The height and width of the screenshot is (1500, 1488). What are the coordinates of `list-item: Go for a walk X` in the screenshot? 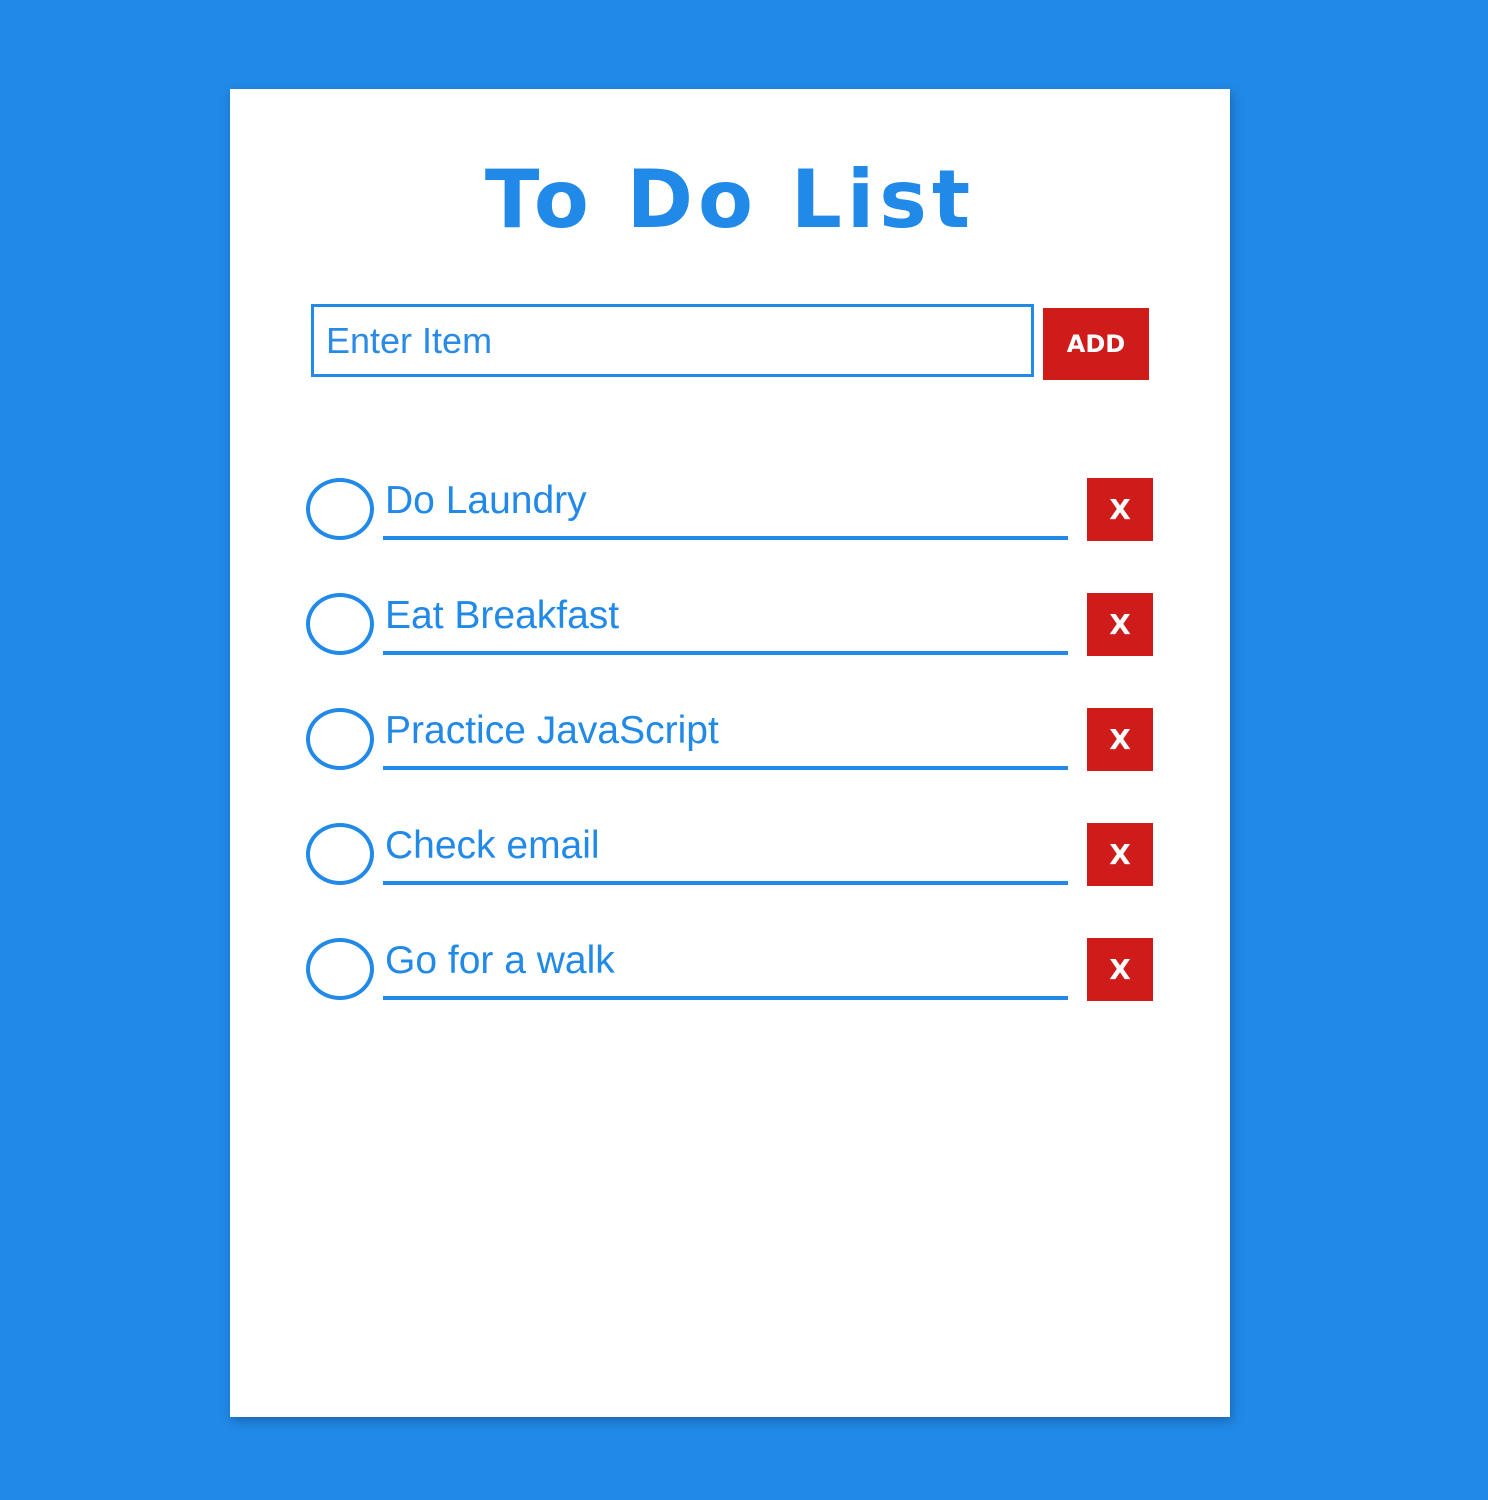 It's located at (736, 995).